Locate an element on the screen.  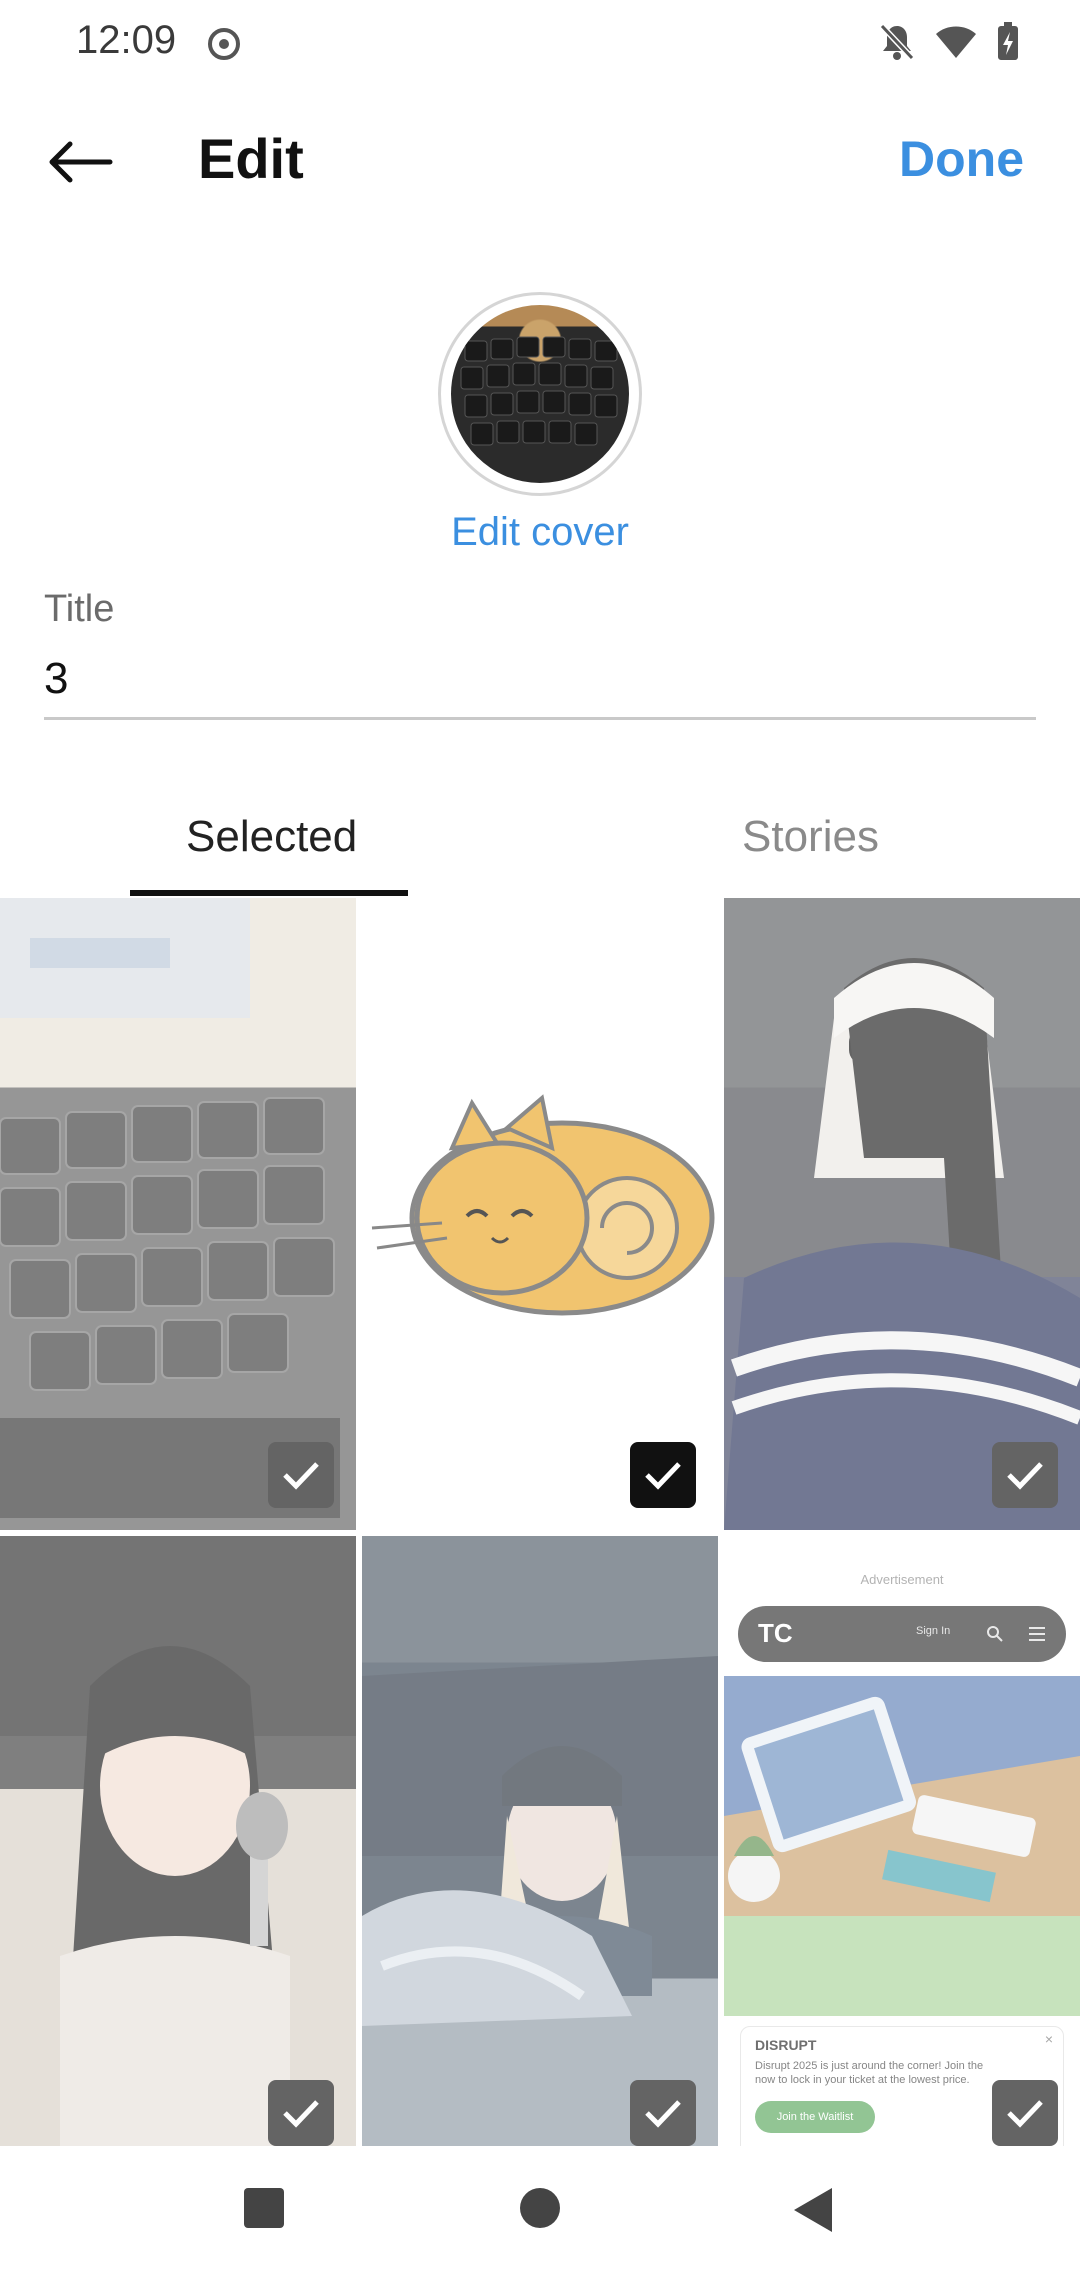
battery-charging-icon is located at coordinates (1008, 41).